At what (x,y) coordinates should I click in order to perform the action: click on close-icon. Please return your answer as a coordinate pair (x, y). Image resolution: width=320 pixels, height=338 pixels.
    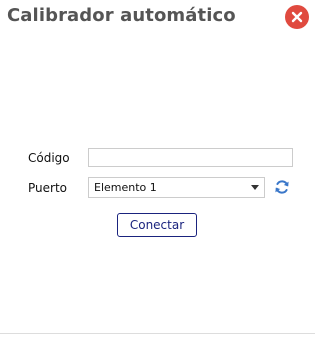
    Looking at the image, I should click on (297, 17).